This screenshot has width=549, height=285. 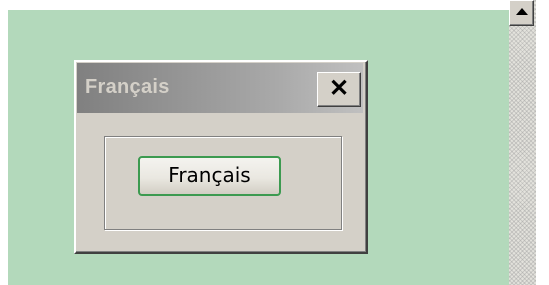 I want to click on vertical-scrollbar, so click(x=522, y=142).